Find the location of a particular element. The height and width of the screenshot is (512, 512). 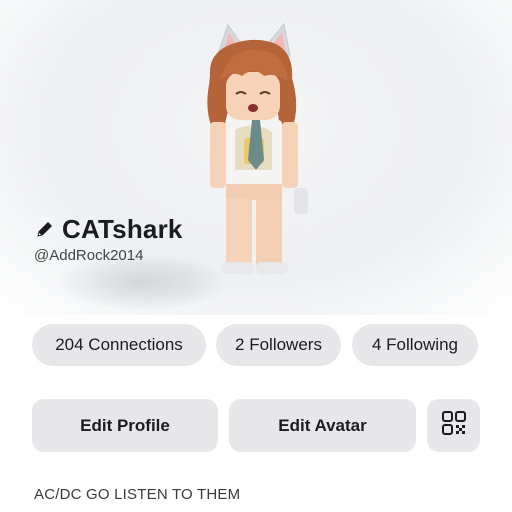

following-pill: 4 Following is located at coordinates (415, 345).